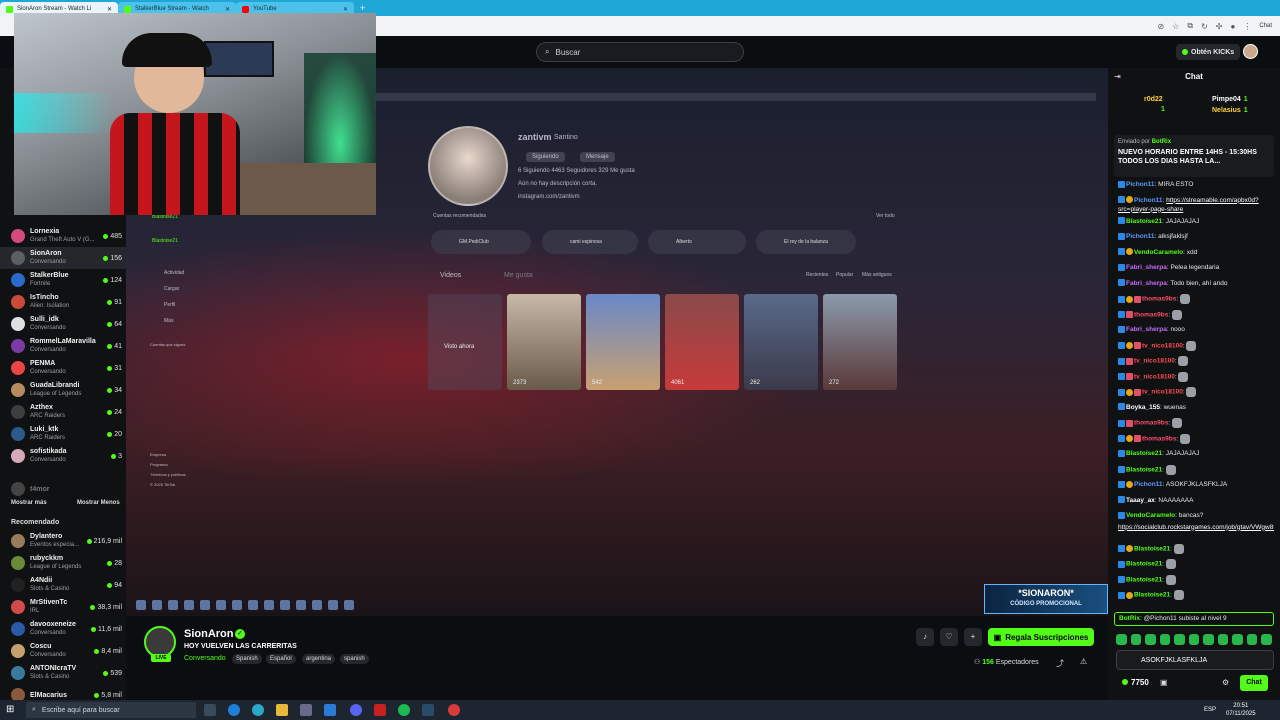  I want to click on stream-category: Conversando, so click(205, 658).